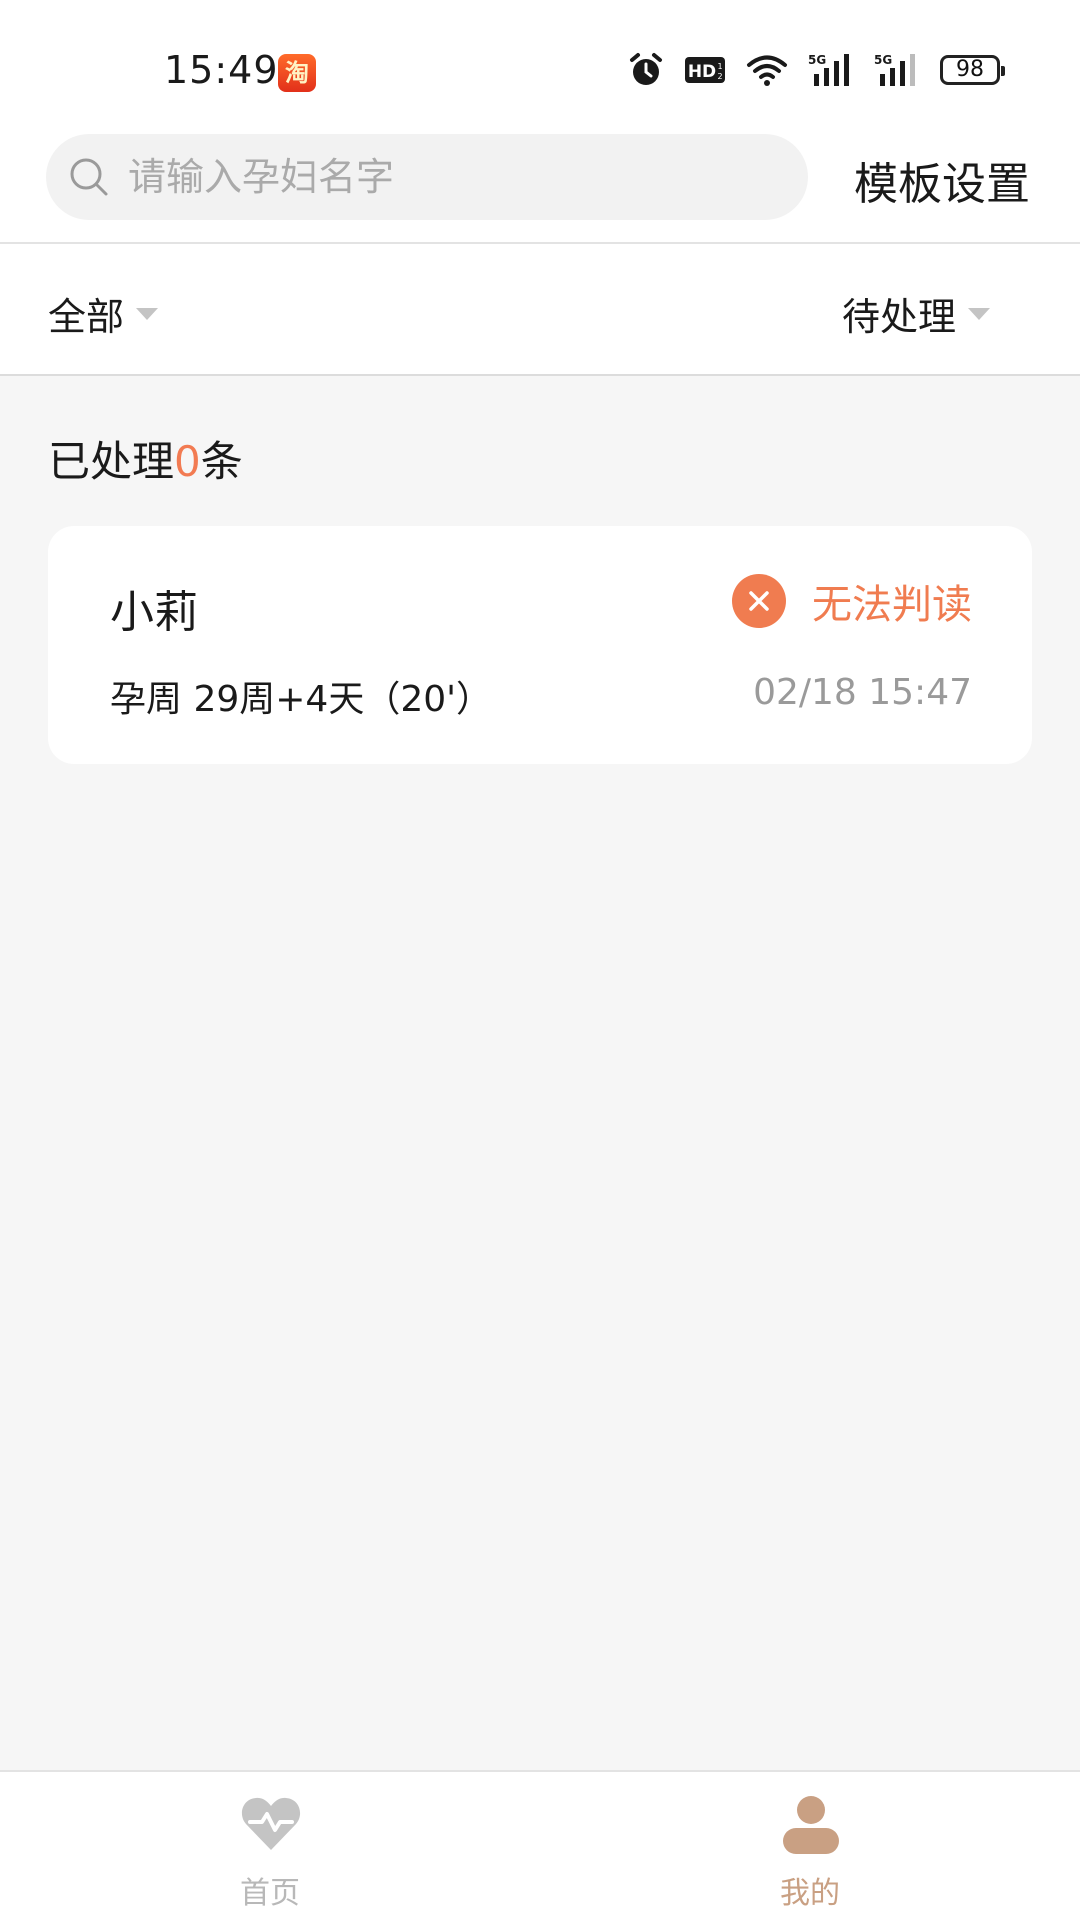  I want to click on header: 模板设置, so click(540, 187).